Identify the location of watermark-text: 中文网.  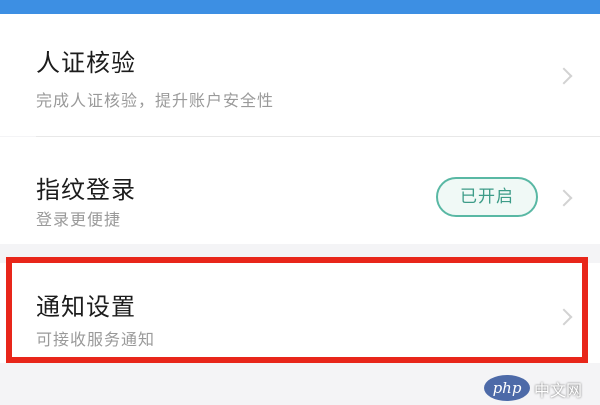
(558, 390).